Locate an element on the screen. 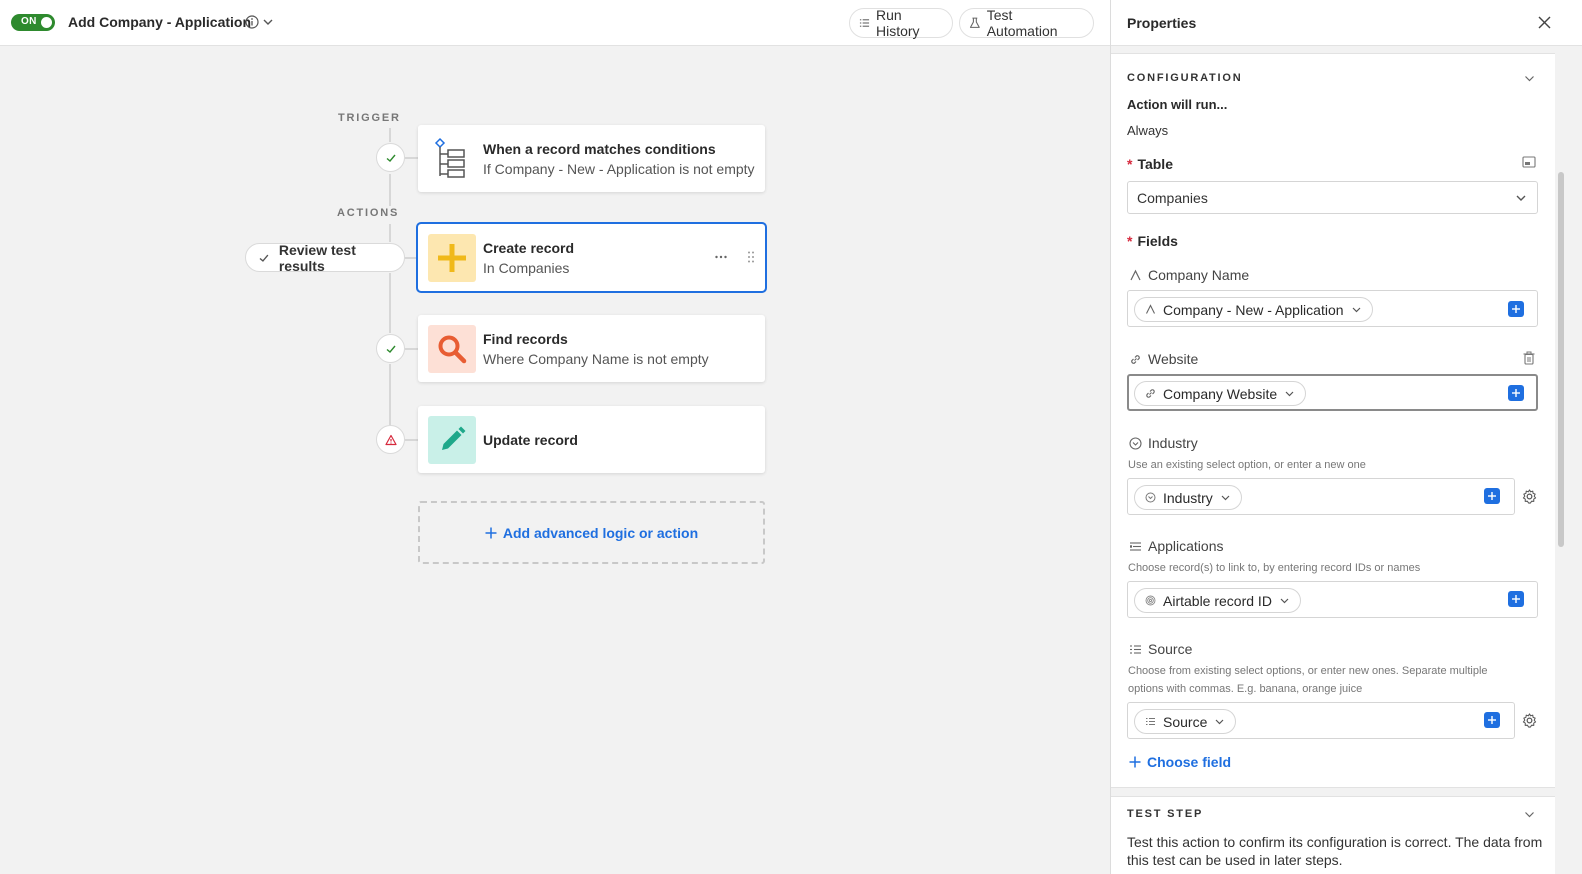  industry-input: Industry is located at coordinates (1321, 496).